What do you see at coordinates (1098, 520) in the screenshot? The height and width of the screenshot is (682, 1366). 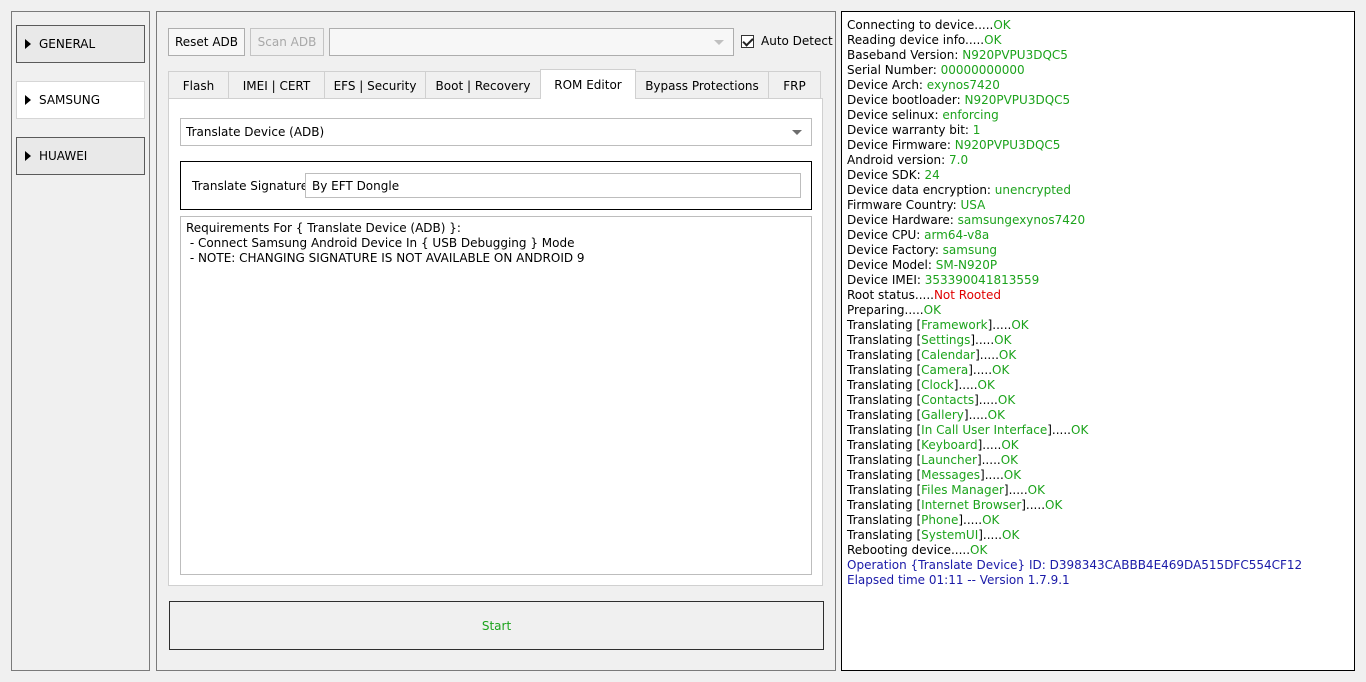 I see `log-line: Translating [Phone].....OK` at bounding box center [1098, 520].